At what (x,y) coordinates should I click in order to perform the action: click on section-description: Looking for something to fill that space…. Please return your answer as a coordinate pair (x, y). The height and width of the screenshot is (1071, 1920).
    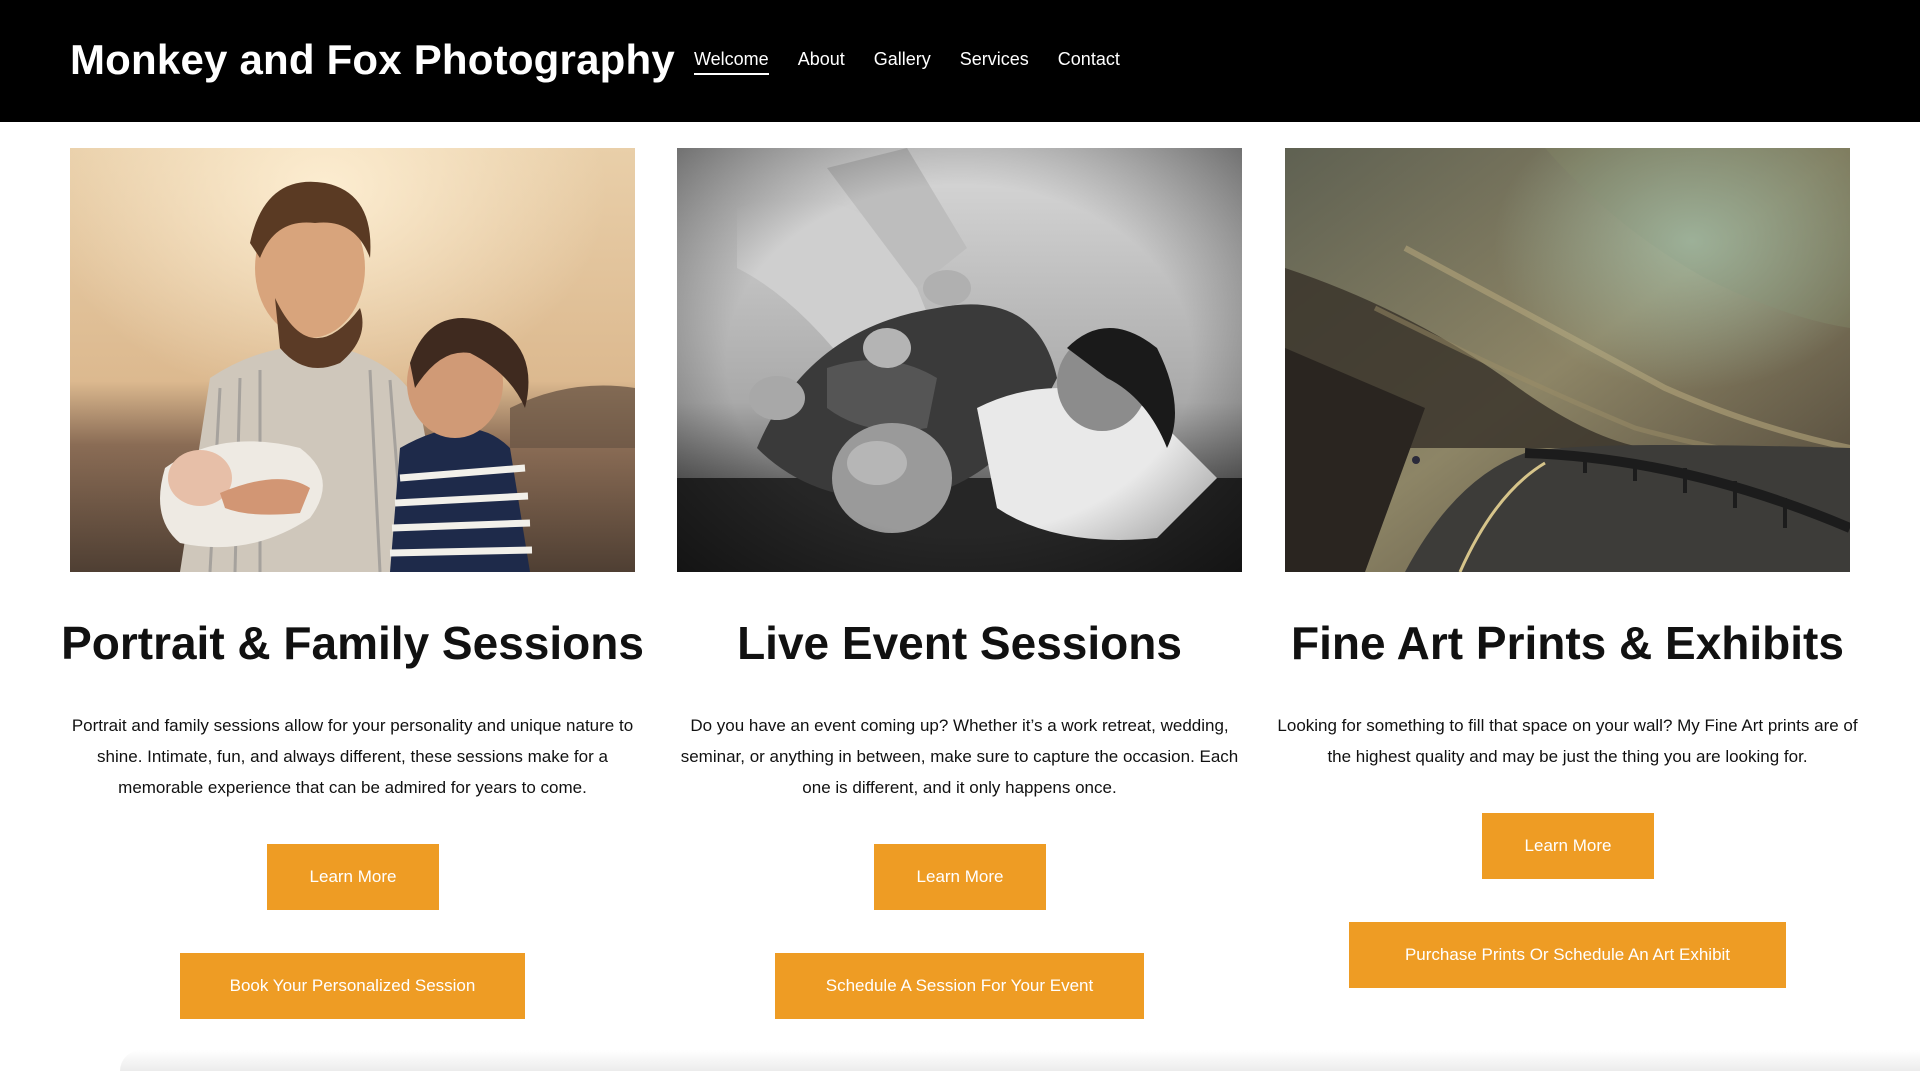
    Looking at the image, I should click on (1567, 741).